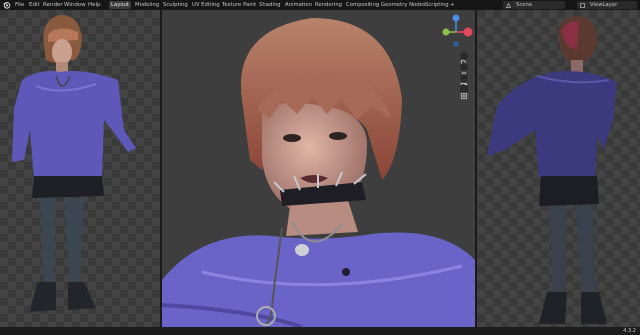 The height and width of the screenshot is (335, 640). Describe the element at coordinates (464, 92) in the screenshot. I see `ortho-grid-icon` at that location.